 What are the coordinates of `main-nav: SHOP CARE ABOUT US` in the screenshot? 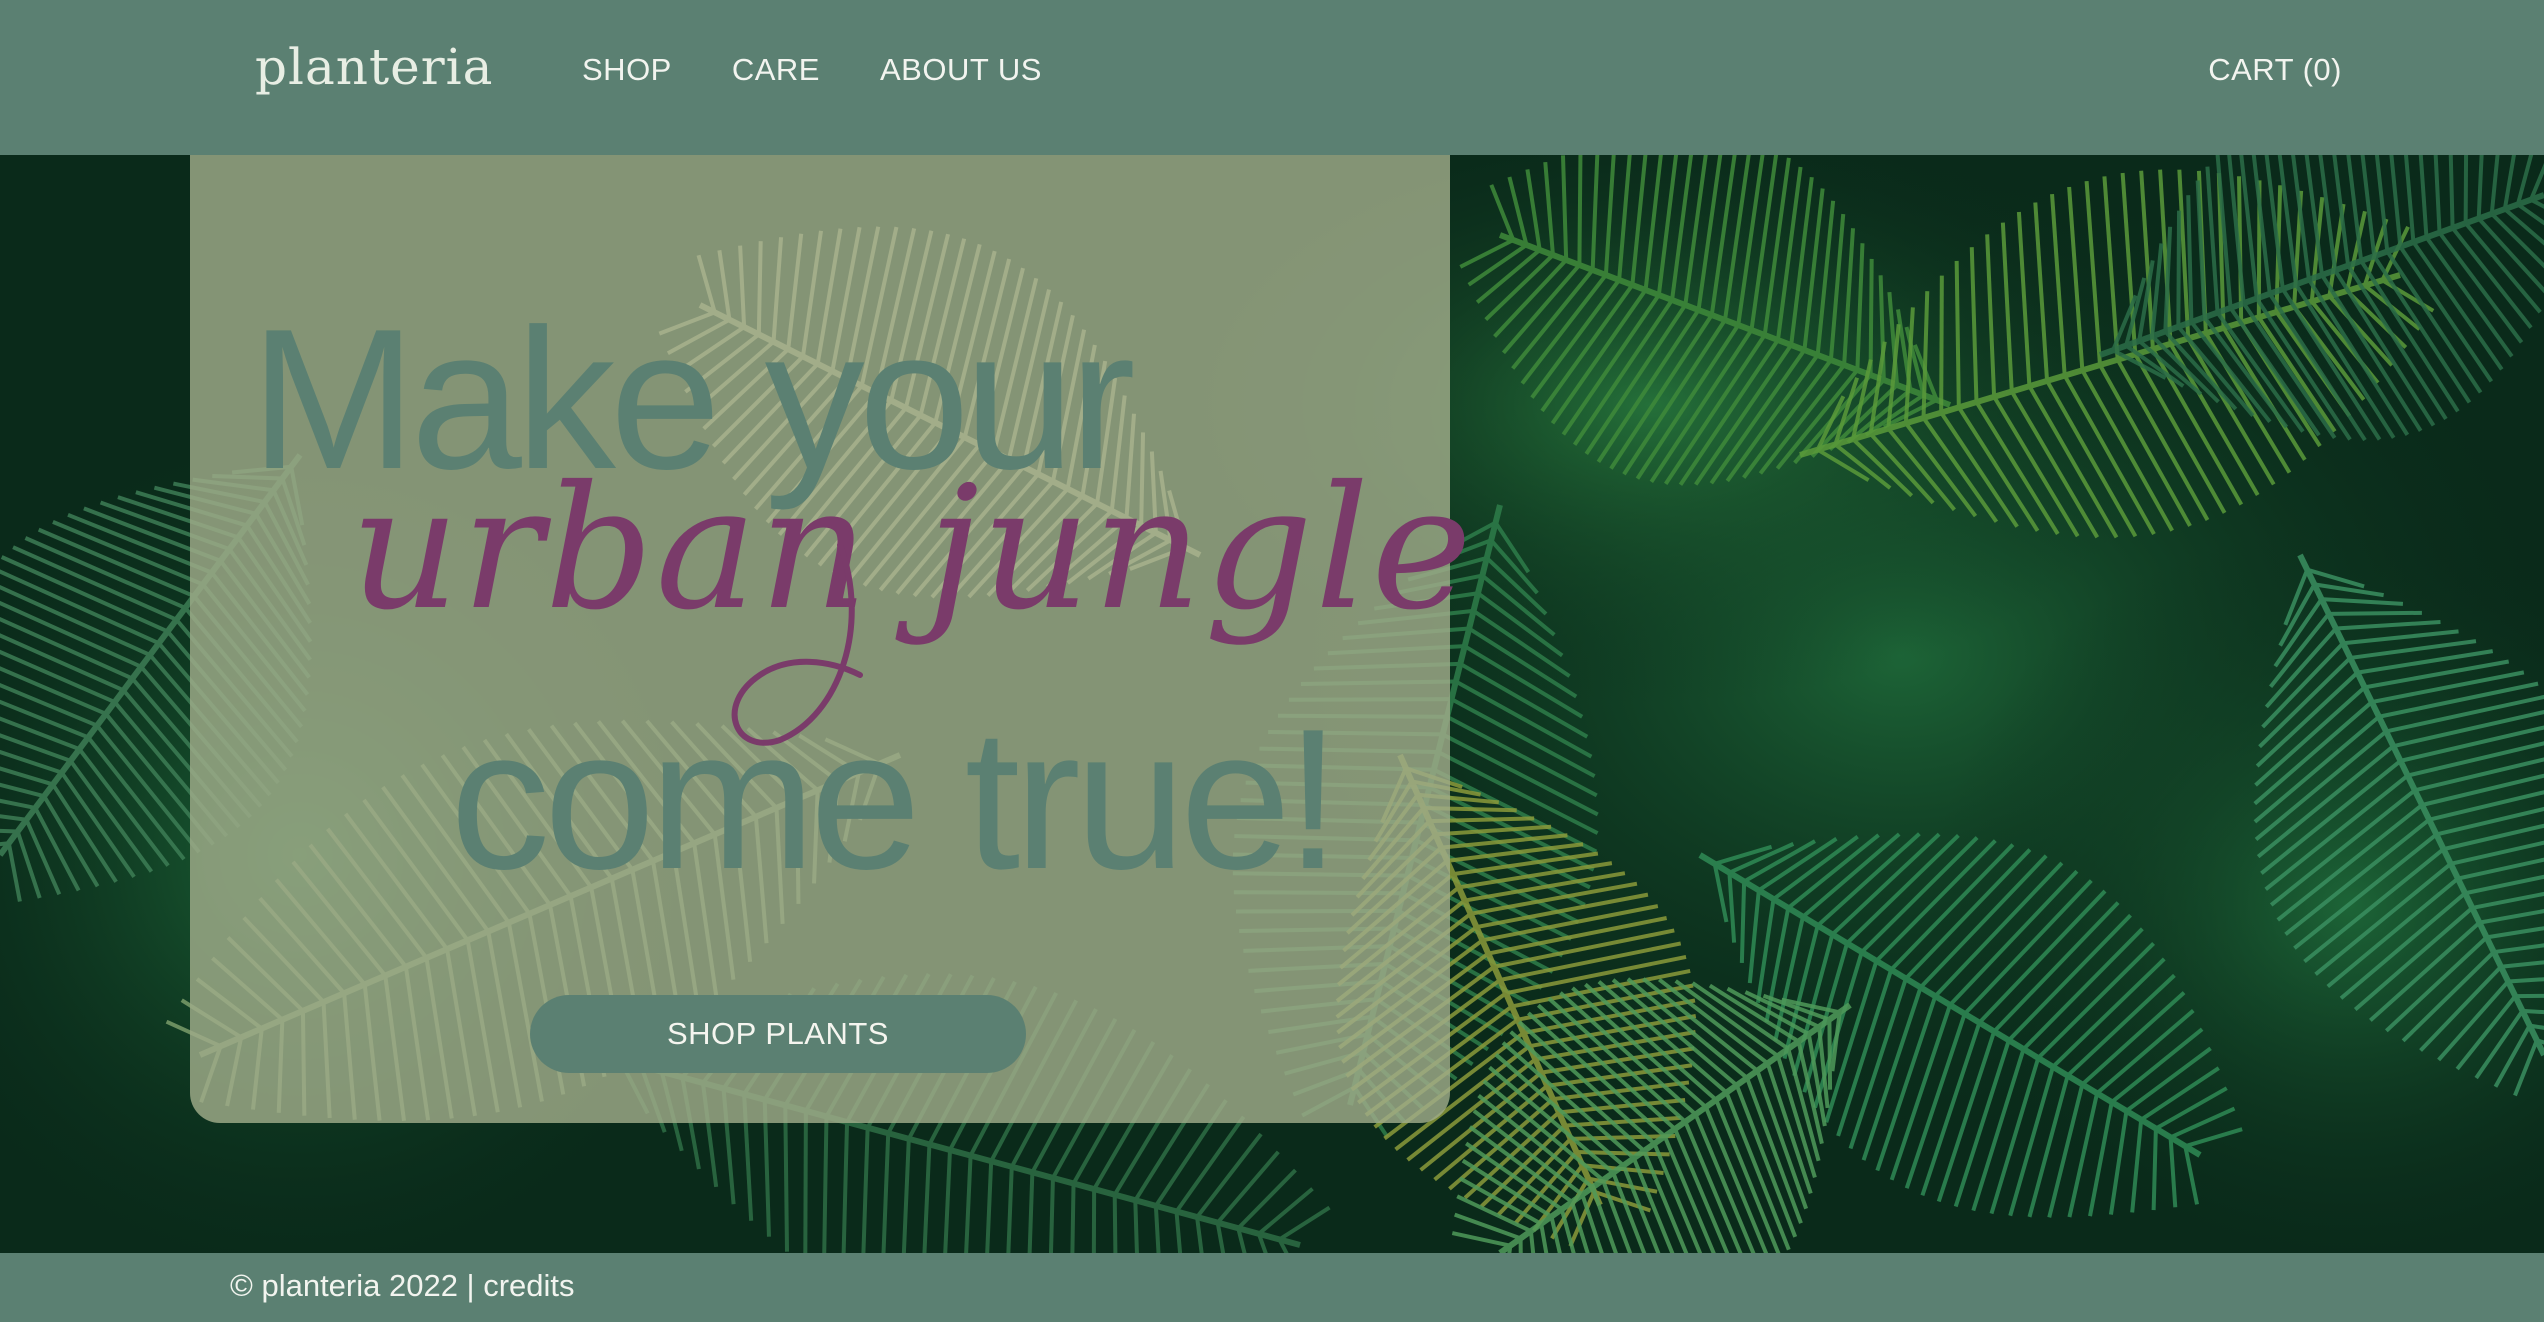 It's located at (812, 70).